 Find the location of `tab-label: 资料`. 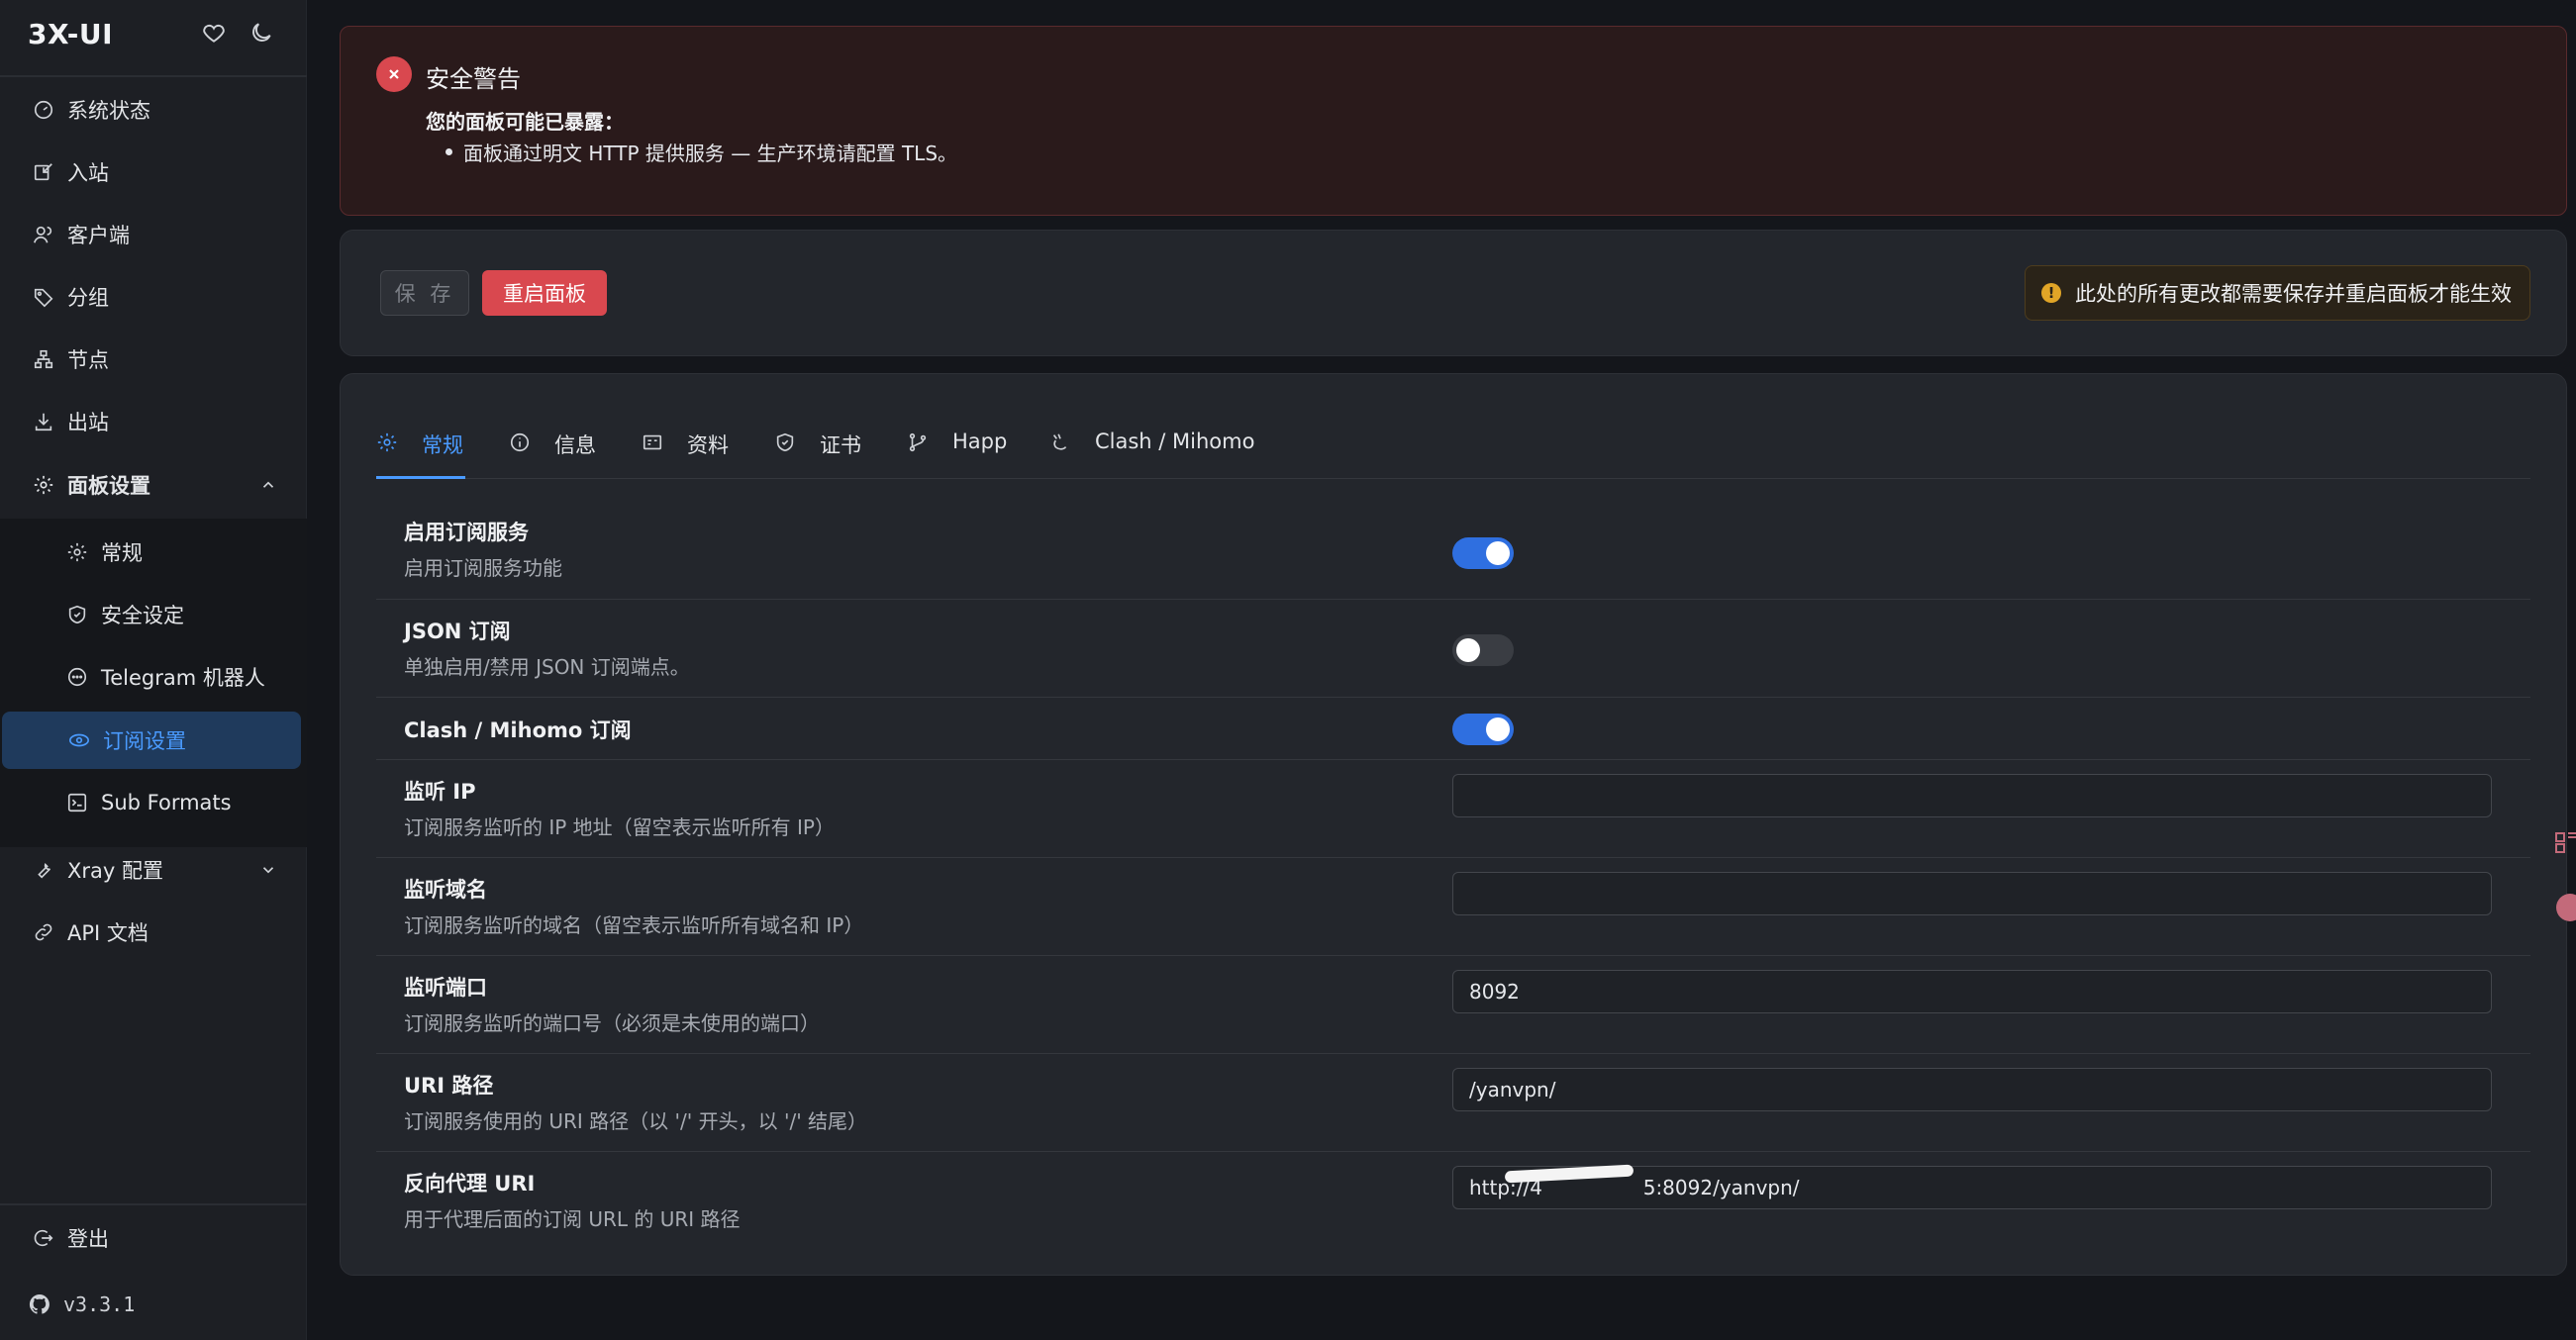

tab-label: 资料 is located at coordinates (708, 445).